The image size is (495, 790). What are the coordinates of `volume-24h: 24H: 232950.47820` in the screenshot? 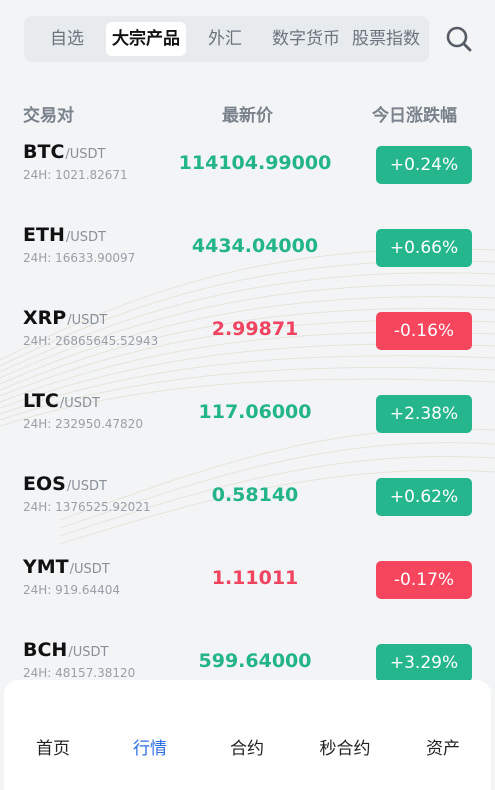 It's located at (83, 424).